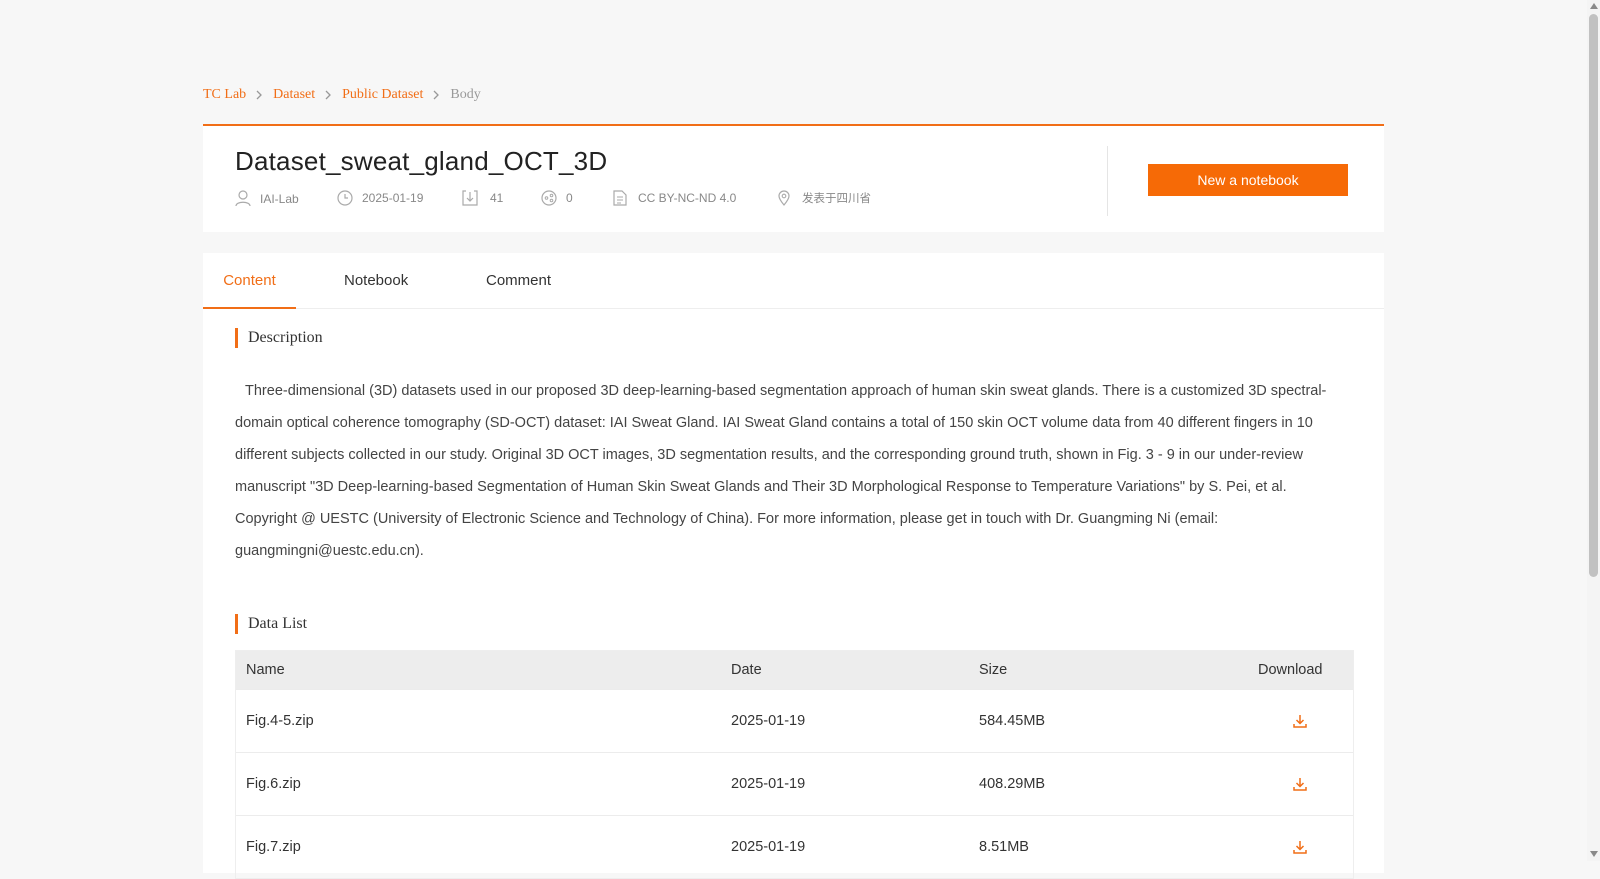 The image size is (1600, 879). Describe the element at coordinates (620, 198) in the screenshot. I see `document-icon` at that location.